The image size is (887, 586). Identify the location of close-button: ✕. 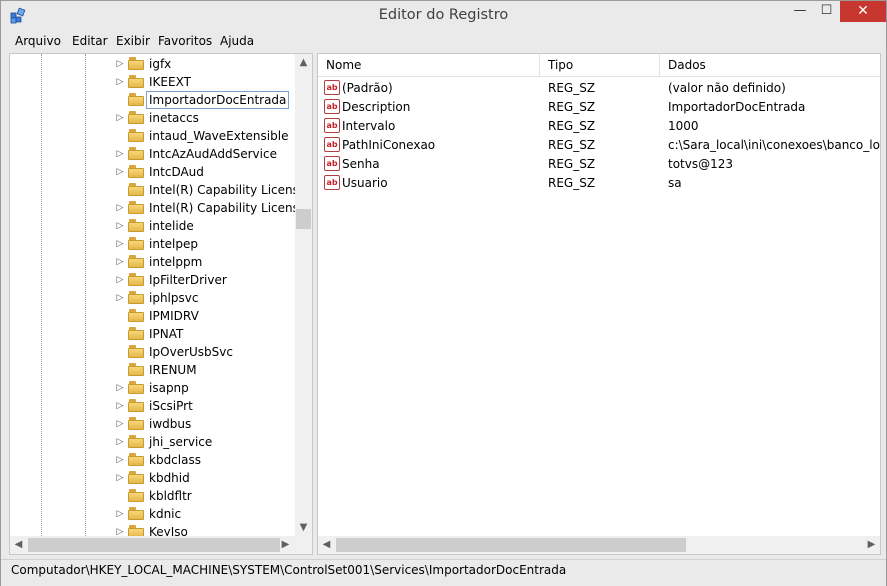
(863, 11).